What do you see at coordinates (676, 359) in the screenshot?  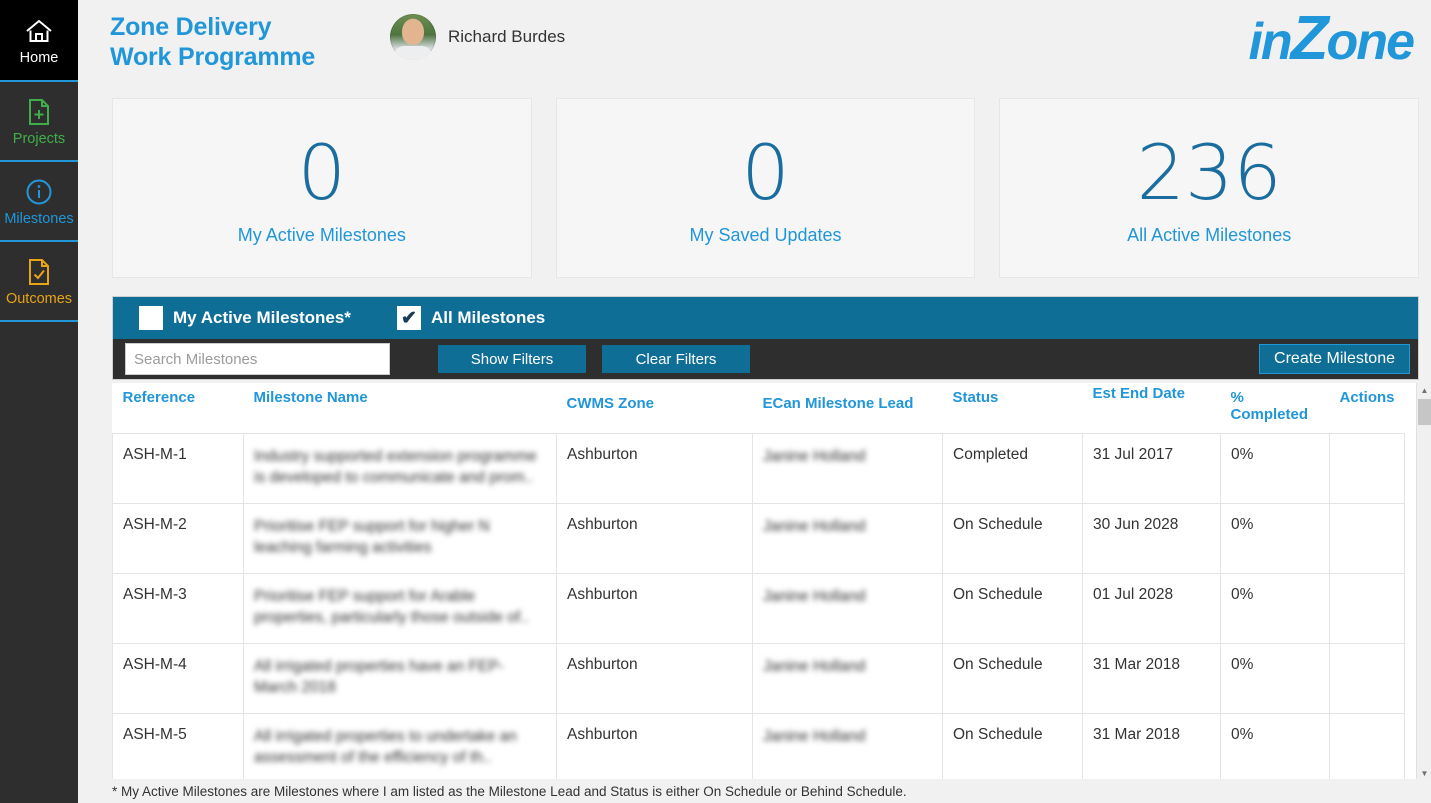 I see `clear-filters-button: Clear Filters` at bounding box center [676, 359].